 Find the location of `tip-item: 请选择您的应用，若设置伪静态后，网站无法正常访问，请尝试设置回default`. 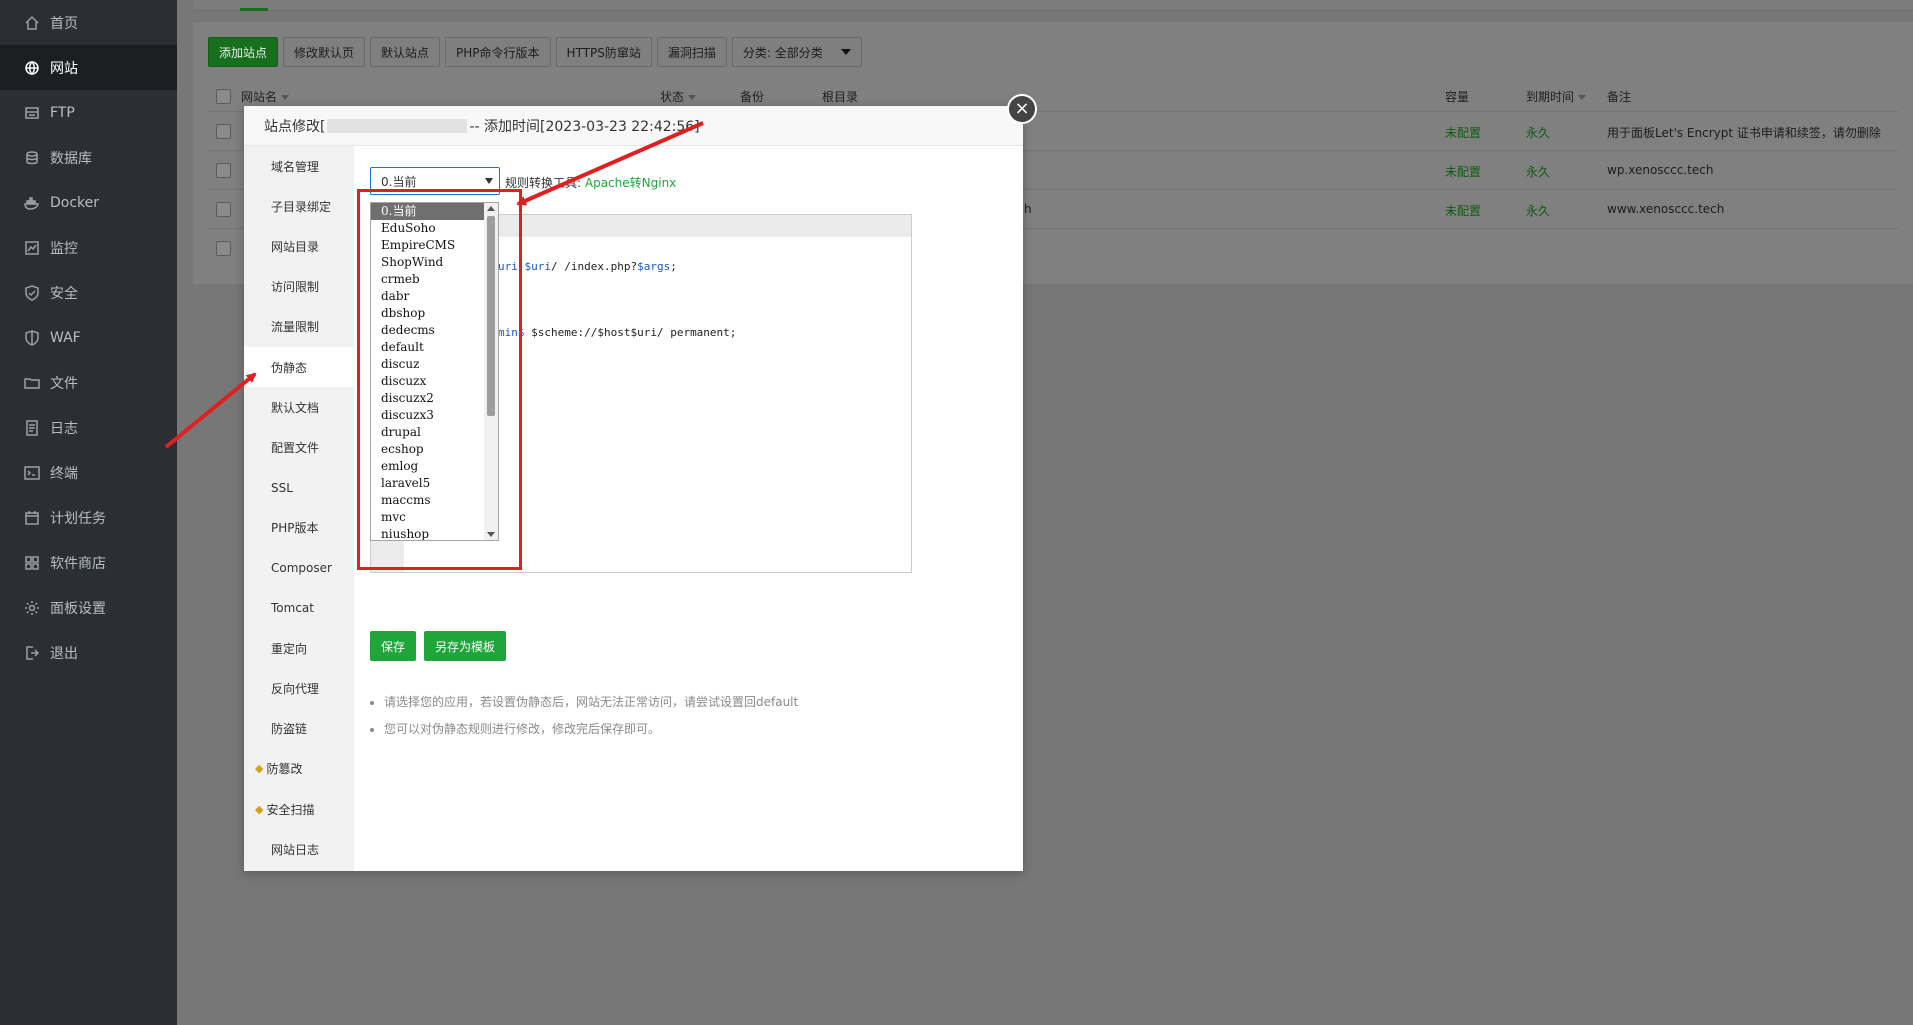

tip-item: 请选择您的应用，若设置伪静态后，网站无法正常访问，请尝试设置回default is located at coordinates (591, 701).